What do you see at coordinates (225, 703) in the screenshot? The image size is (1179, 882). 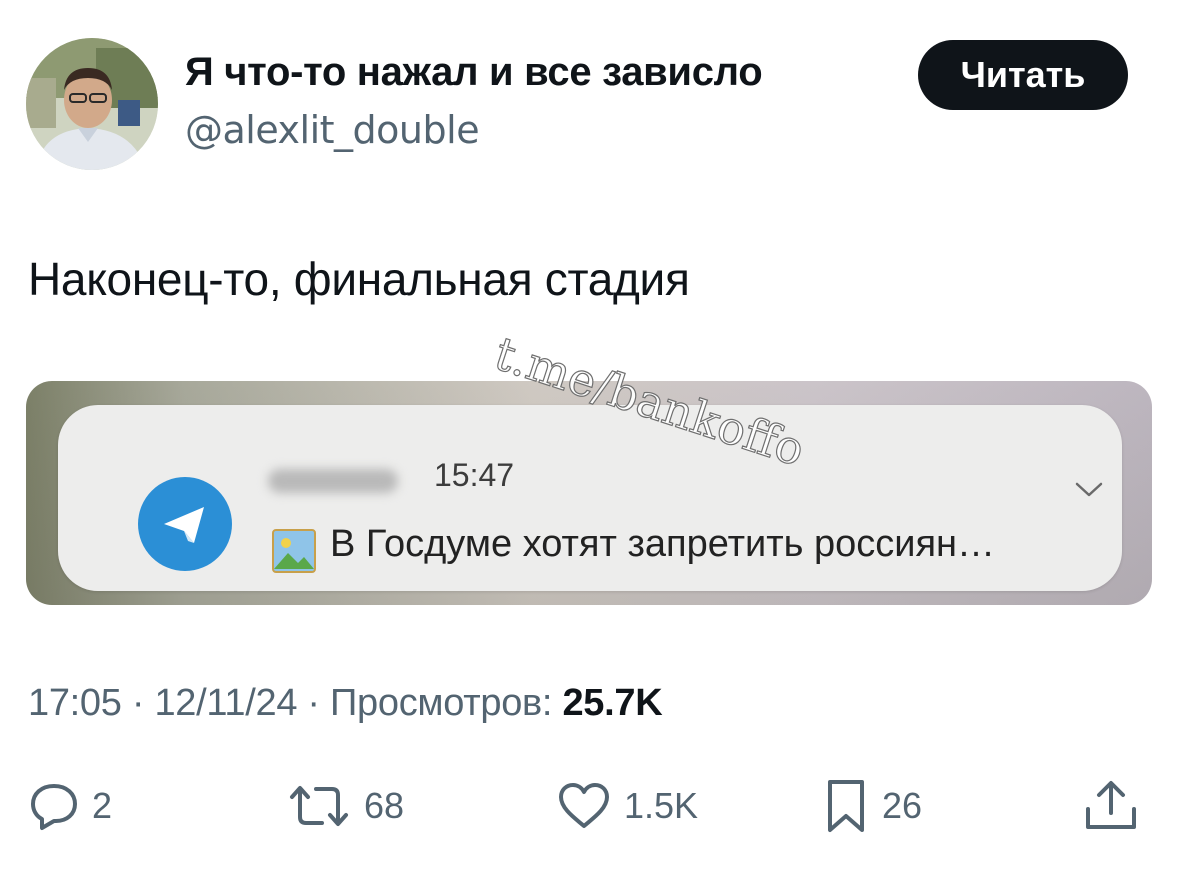 I see `tweet-date: 12/11/24` at bounding box center [225, 703].